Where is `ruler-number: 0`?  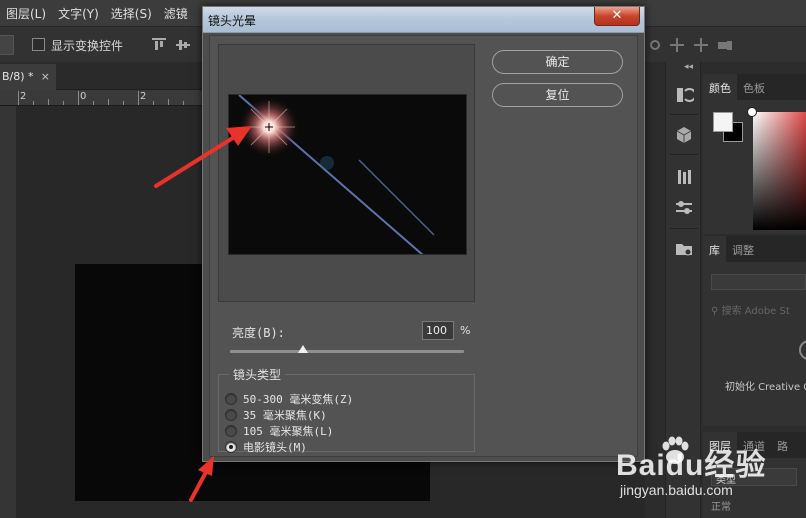
ruler-number: 0 is located at coordinates (83, 96).